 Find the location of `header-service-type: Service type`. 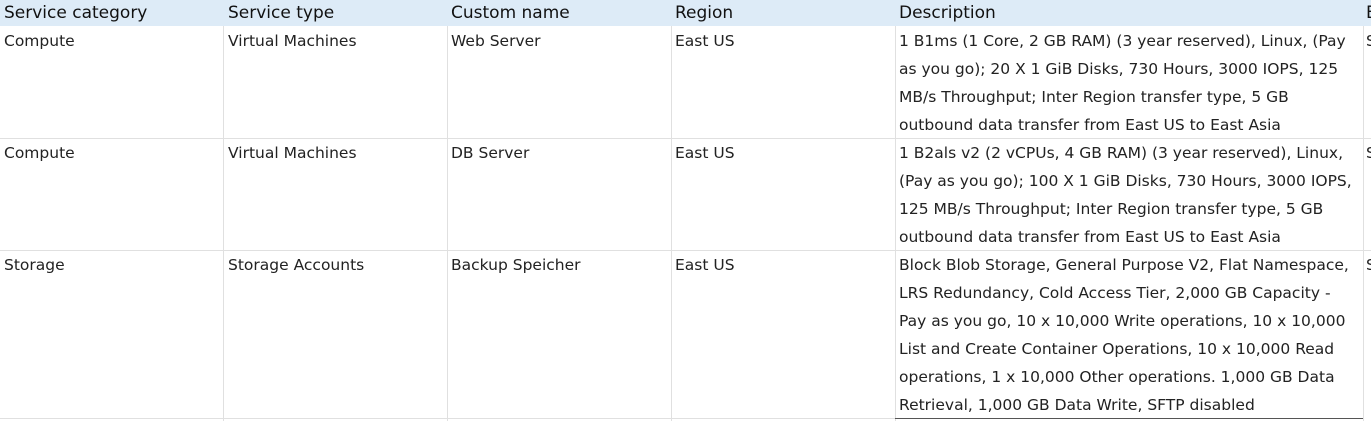

header-service-type: Service type is located at coordinates (337, 13).